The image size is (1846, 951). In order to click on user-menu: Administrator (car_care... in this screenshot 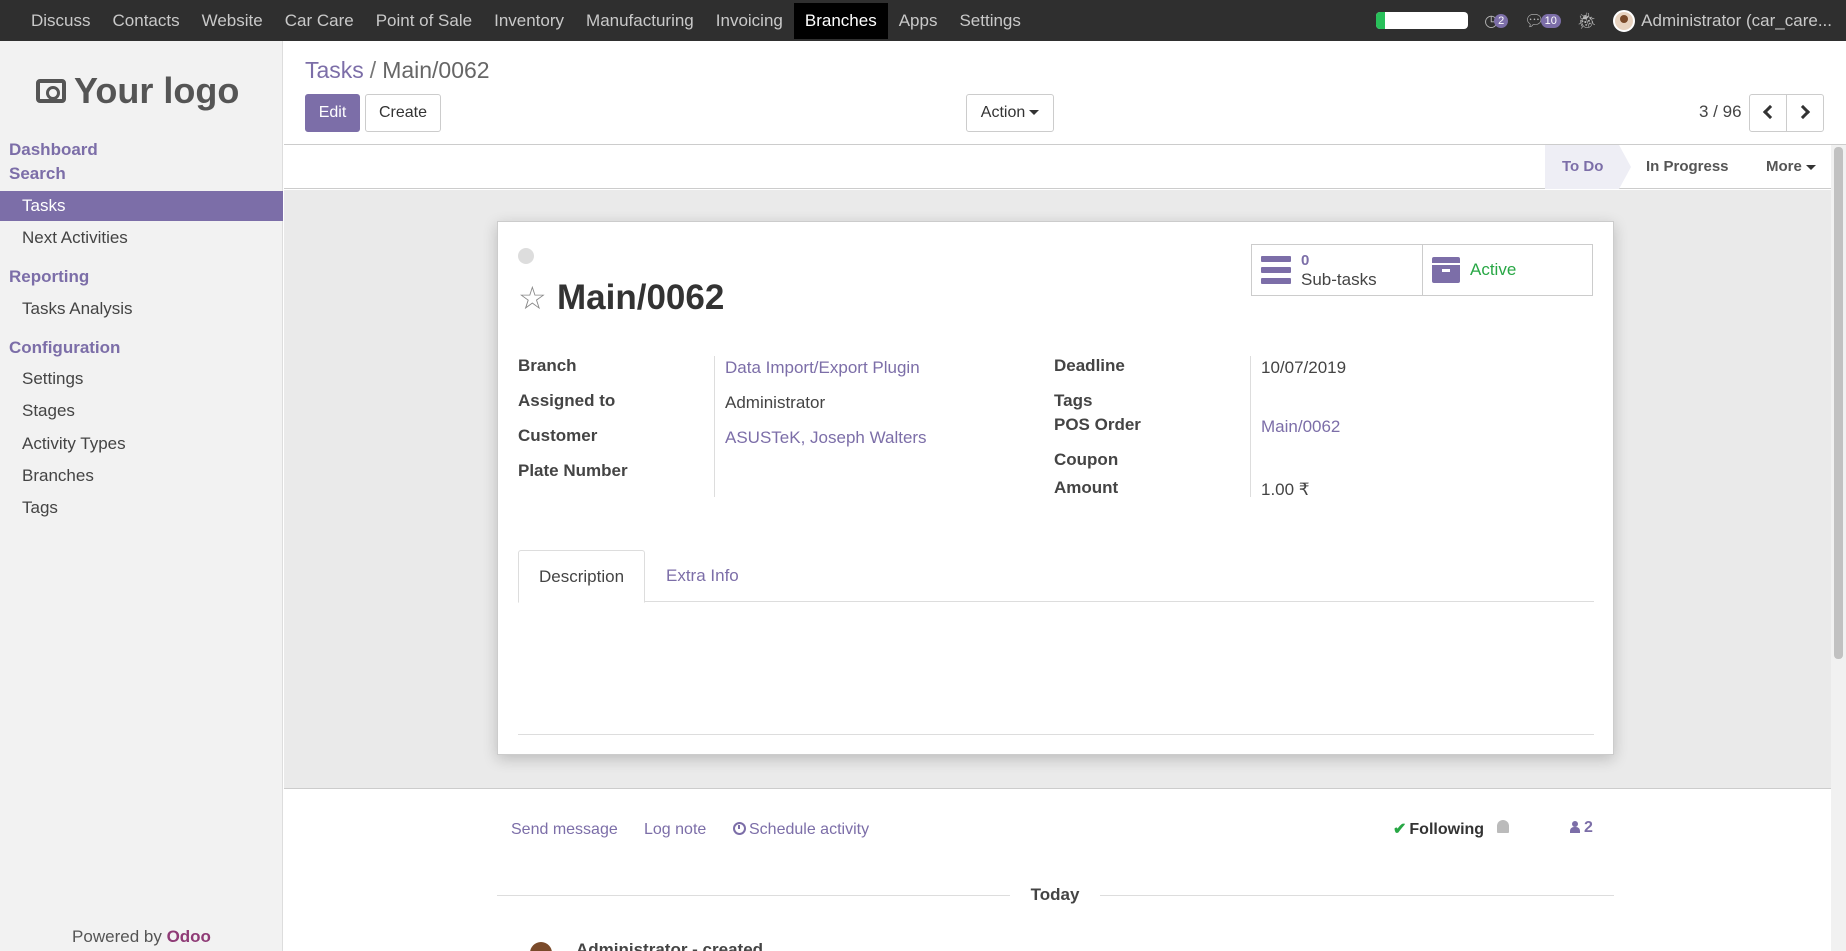, I will do `click(1722, 20)`.